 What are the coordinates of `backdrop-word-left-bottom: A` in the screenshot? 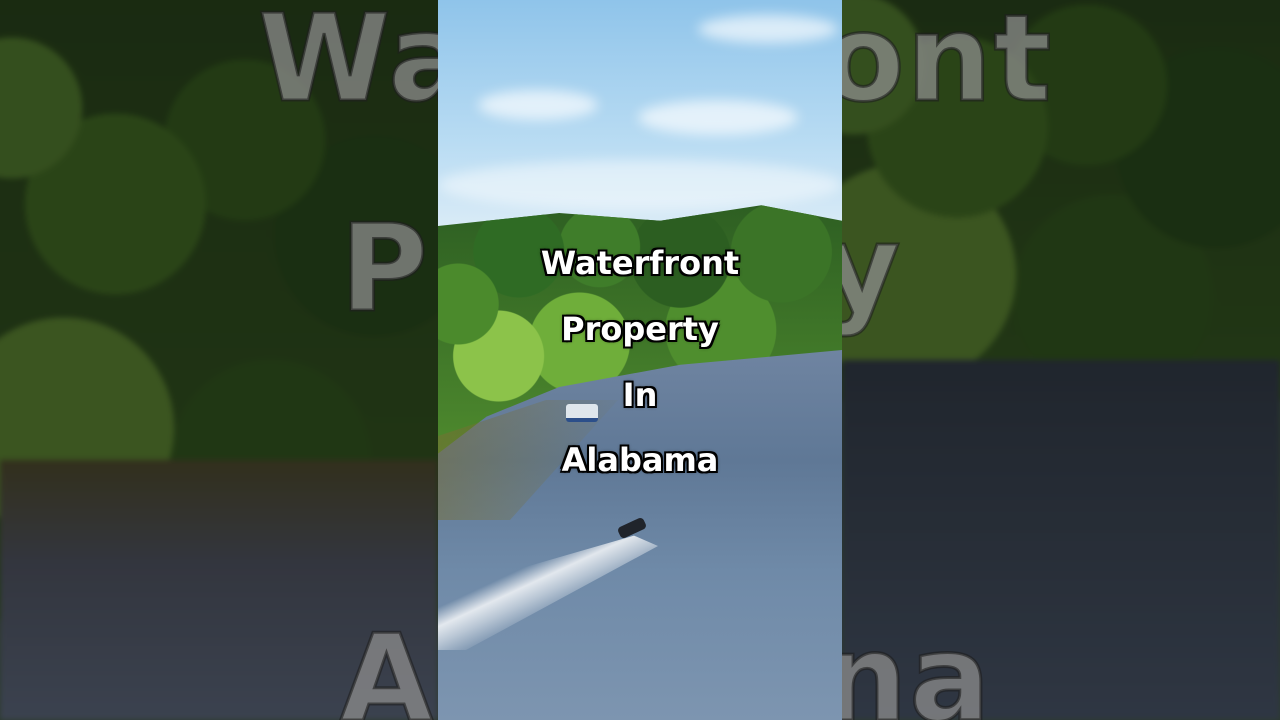 It's located at (387, 664).